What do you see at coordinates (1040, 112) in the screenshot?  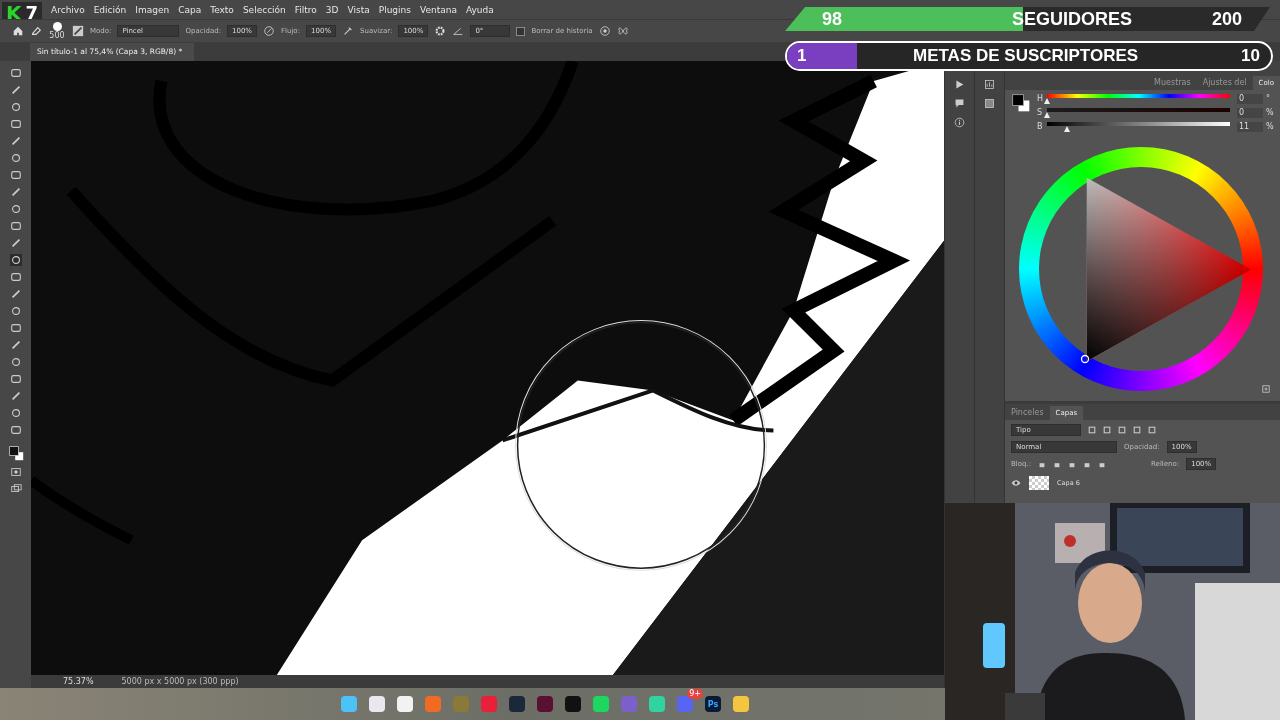 I see `slider-label: S` at bounding box center [1040, 112].